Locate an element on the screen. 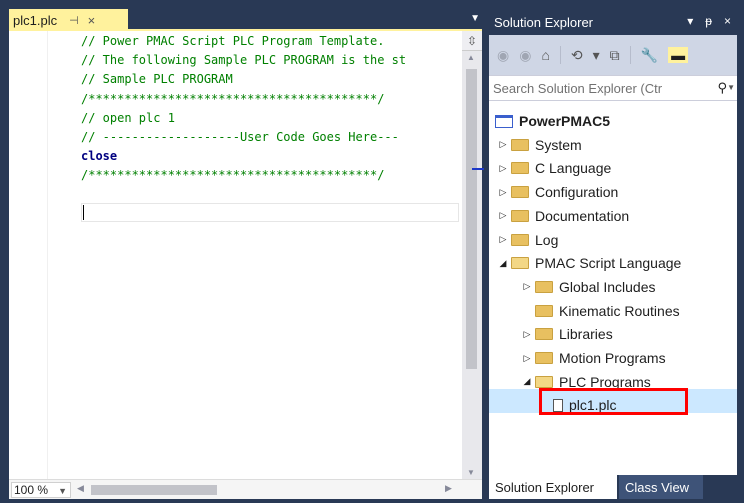 This screenshot has height=503, width=744. panel-window-buttons: ▾ ᵽ × is located at coordinates (709, 21).